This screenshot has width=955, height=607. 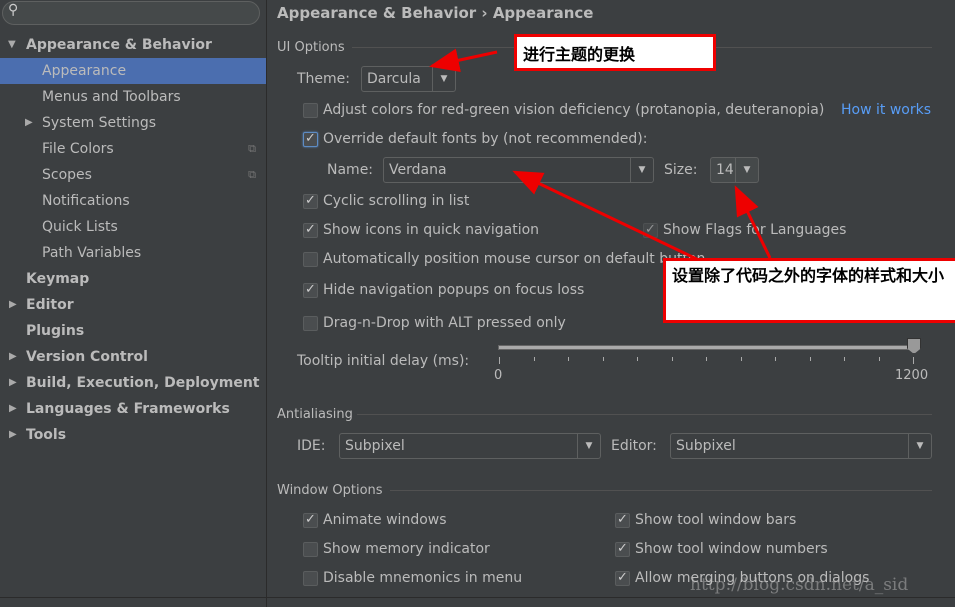 What do you see at coordinates (753, 222) in the screenshot?
I see `arrow-to-font-size` at bounding box center [753, 222].